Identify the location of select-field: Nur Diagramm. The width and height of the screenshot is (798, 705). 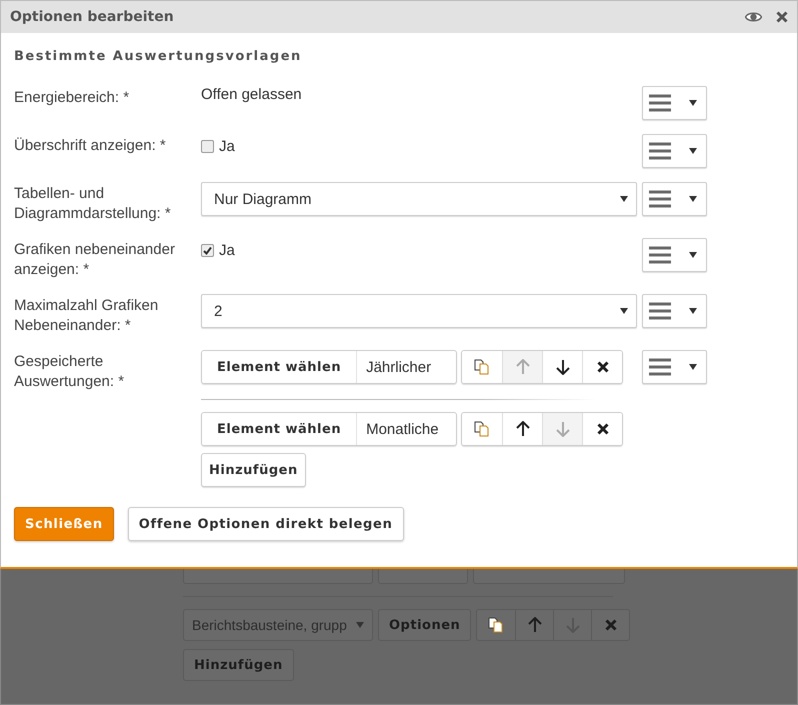
(419, 199).